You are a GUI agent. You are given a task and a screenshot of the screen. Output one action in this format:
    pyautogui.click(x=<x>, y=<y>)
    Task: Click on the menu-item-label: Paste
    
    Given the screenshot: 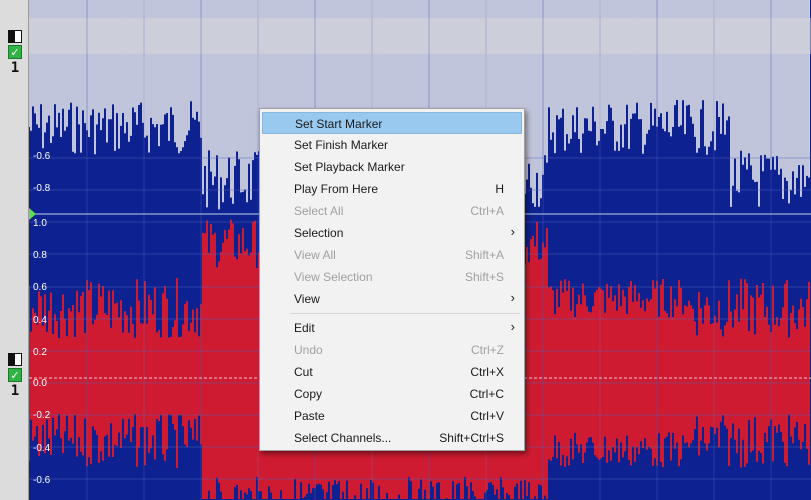 What is the action you would take?
    pyautogui.click(x=309, y=416)
    